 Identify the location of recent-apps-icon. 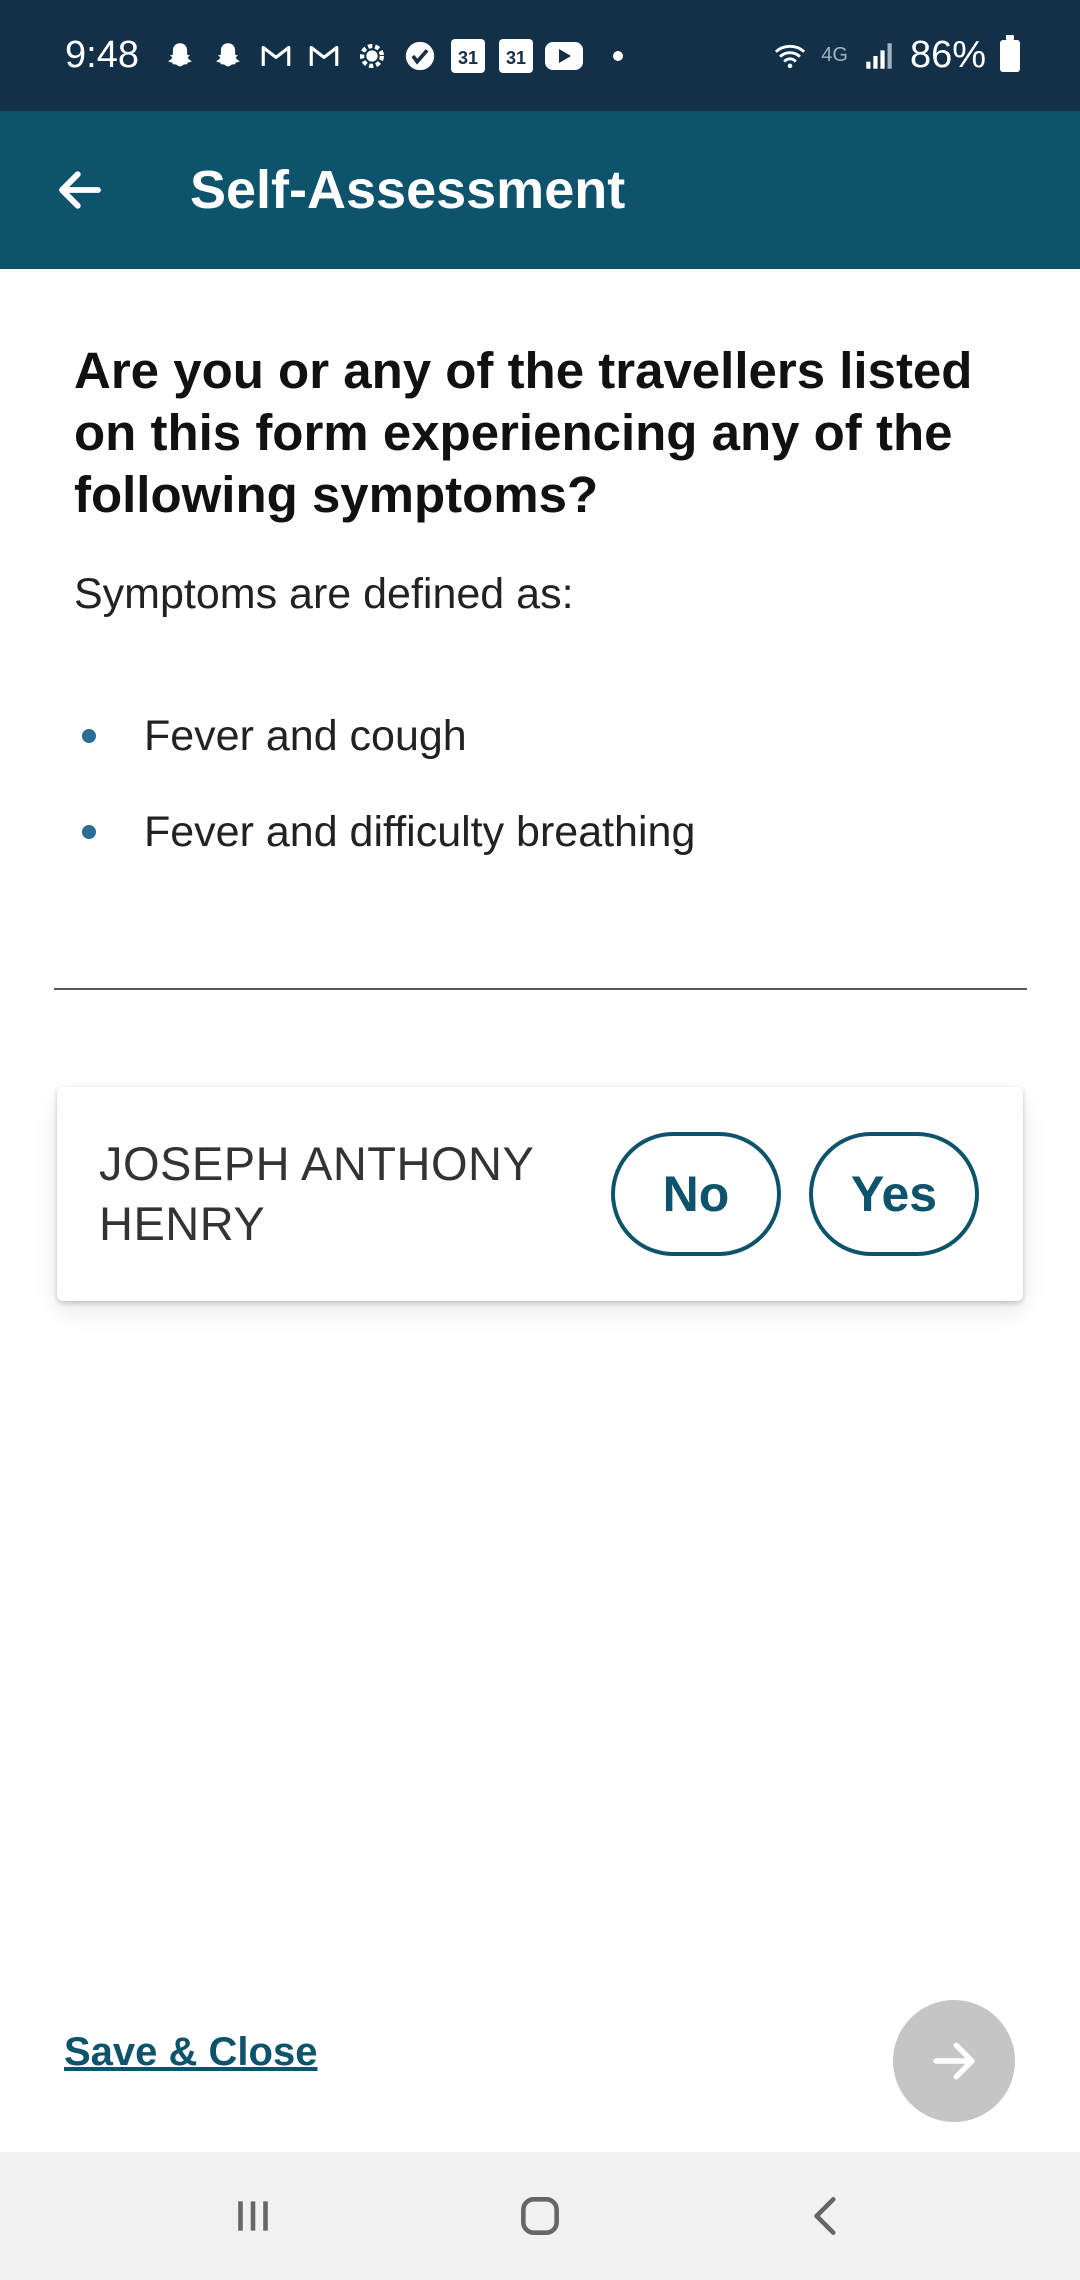
(253, 2216).